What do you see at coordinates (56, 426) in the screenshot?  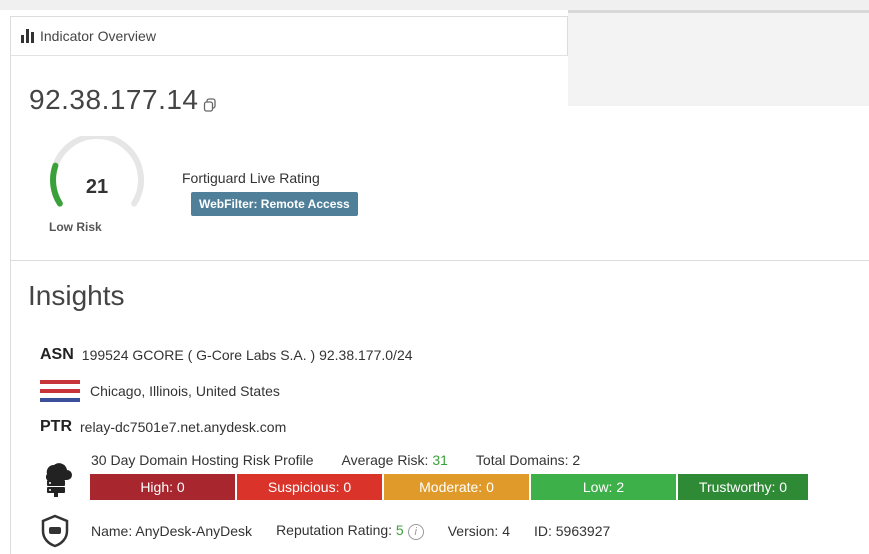 I see `ptr-tag: PTR` at bounding box center [56, 426].